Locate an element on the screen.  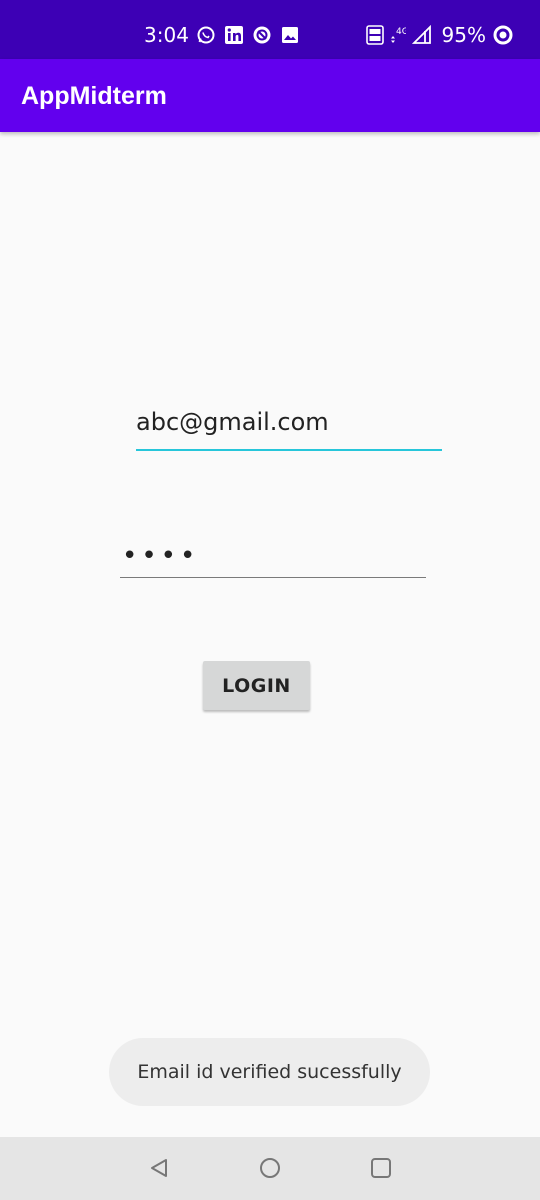
status-right-group: 4G 95% is located at coordinates (439, 35).